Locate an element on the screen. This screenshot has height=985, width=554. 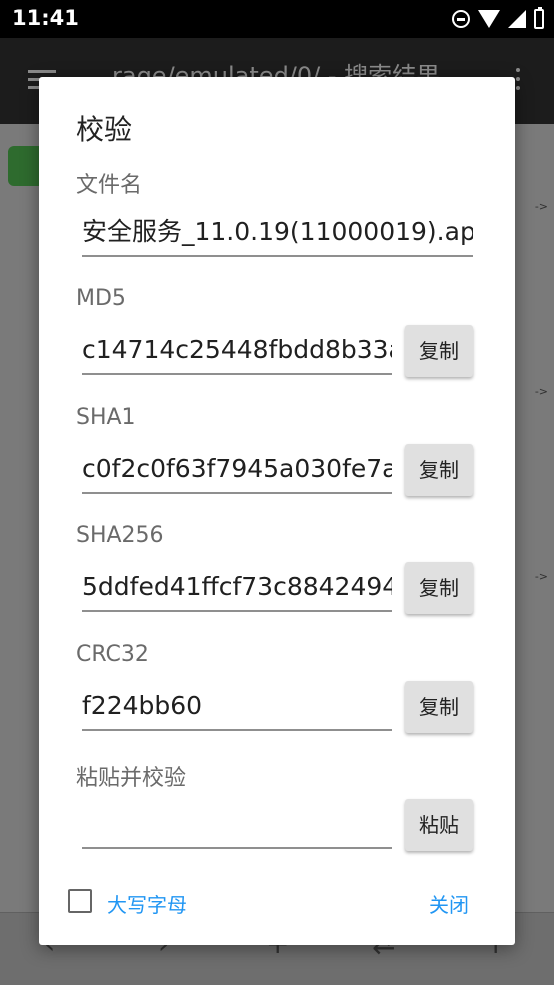
paste-button: 粘贴 is located at coordinates (439, 825).